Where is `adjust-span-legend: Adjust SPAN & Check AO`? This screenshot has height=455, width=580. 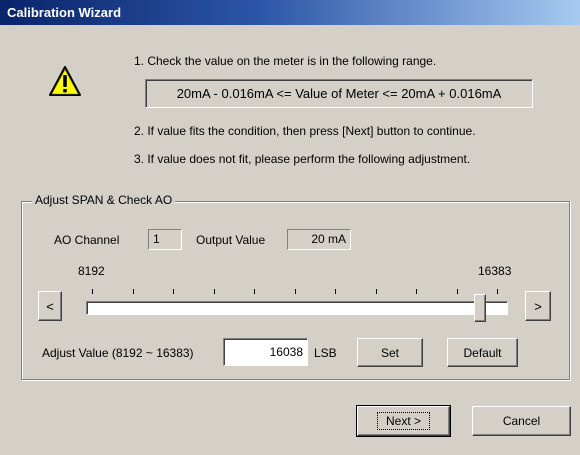 adjust-span-legend: Adjust SPAN & Check AO is located at coordinates (104, 200).